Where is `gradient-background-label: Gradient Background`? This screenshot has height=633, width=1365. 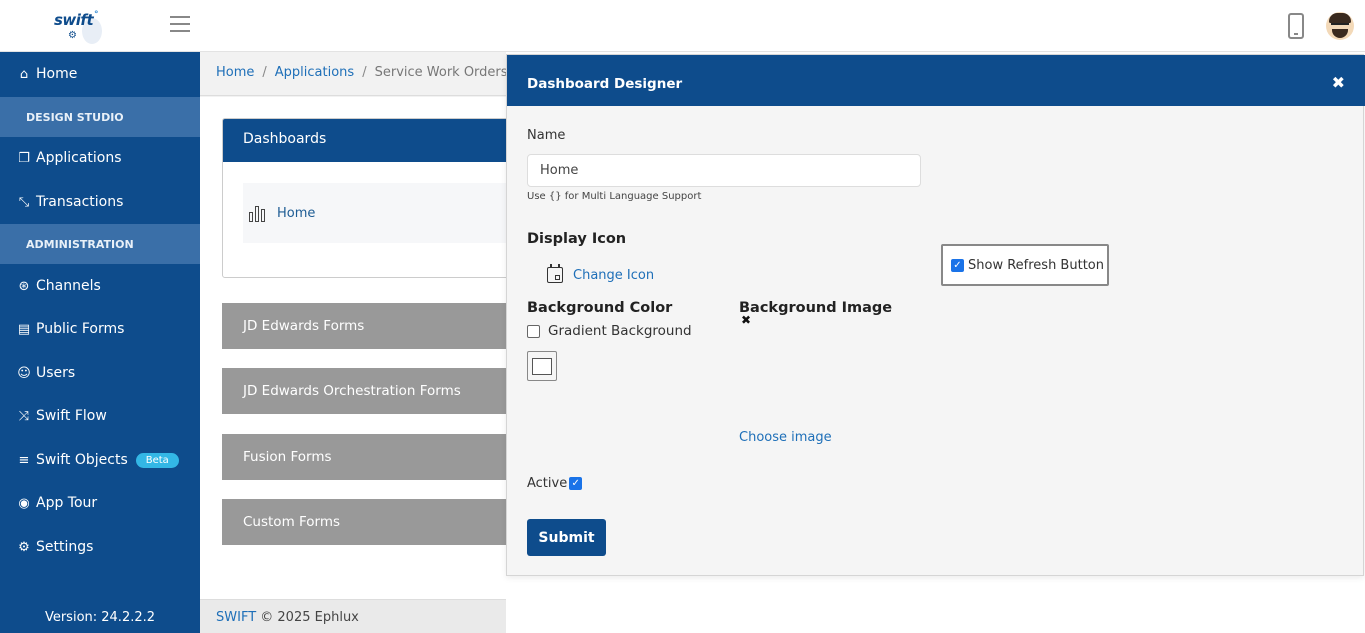
gradient-background-label: Gradient Background is located at coordinates (620, 331).